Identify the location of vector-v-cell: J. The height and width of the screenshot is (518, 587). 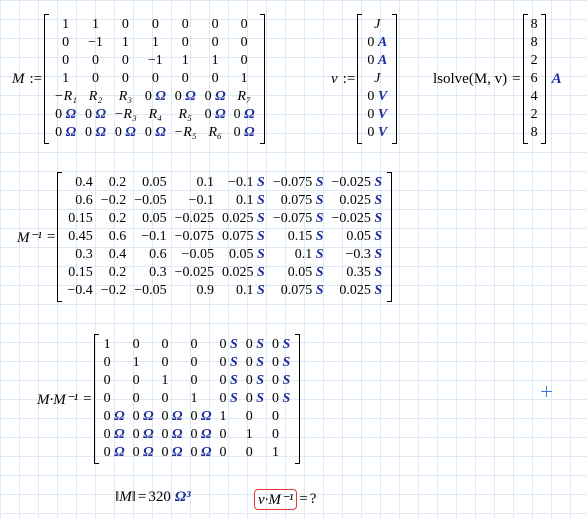
(377, 24).